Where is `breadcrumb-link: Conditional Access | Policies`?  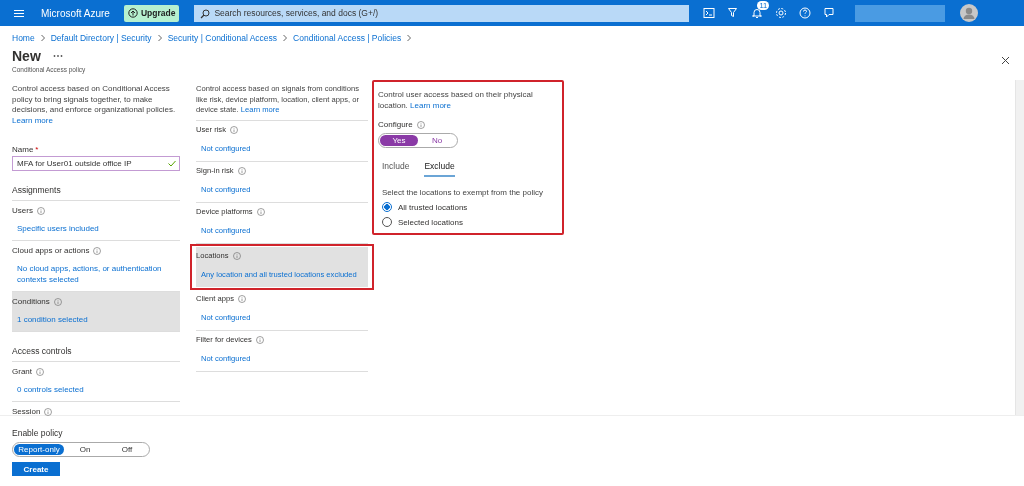
breadcrumb-link: Conditional Access | Policies is located at coordinates (347, 38).